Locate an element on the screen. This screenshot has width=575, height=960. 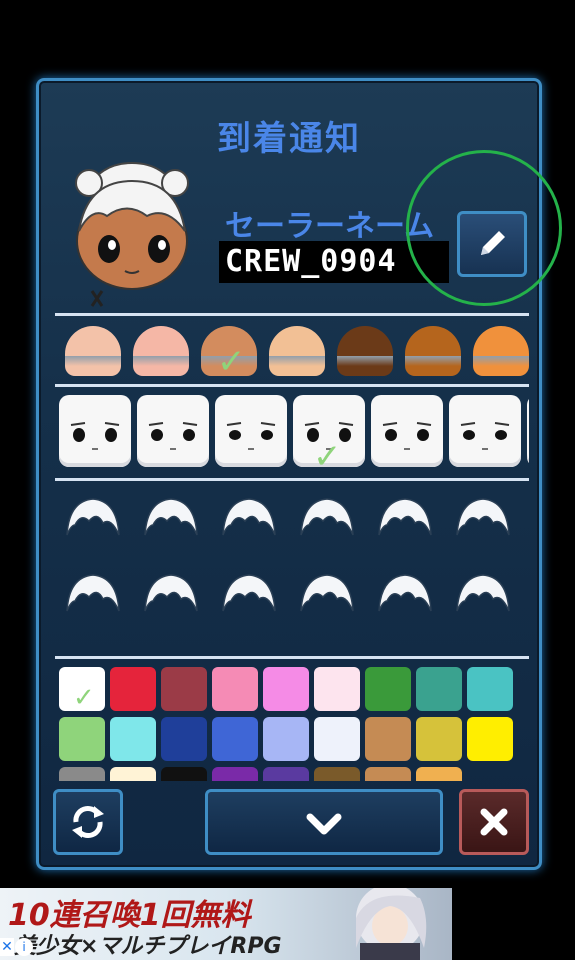
divider is located at coordinates (292, 657).